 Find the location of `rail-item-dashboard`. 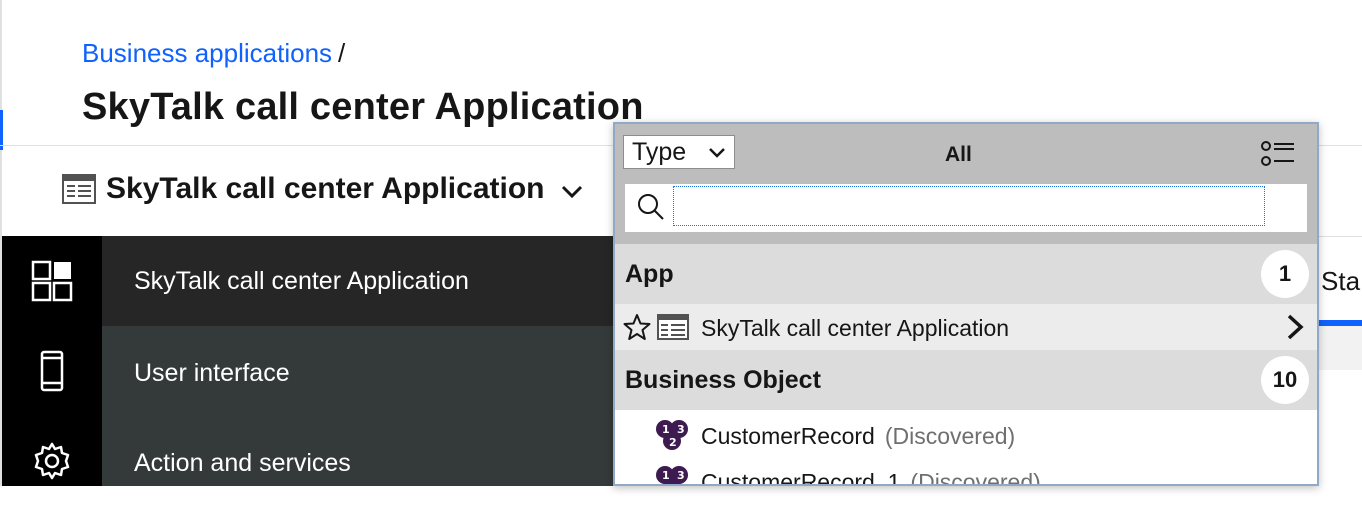

rail-item-dashboard is located at coordinates (52, 281).